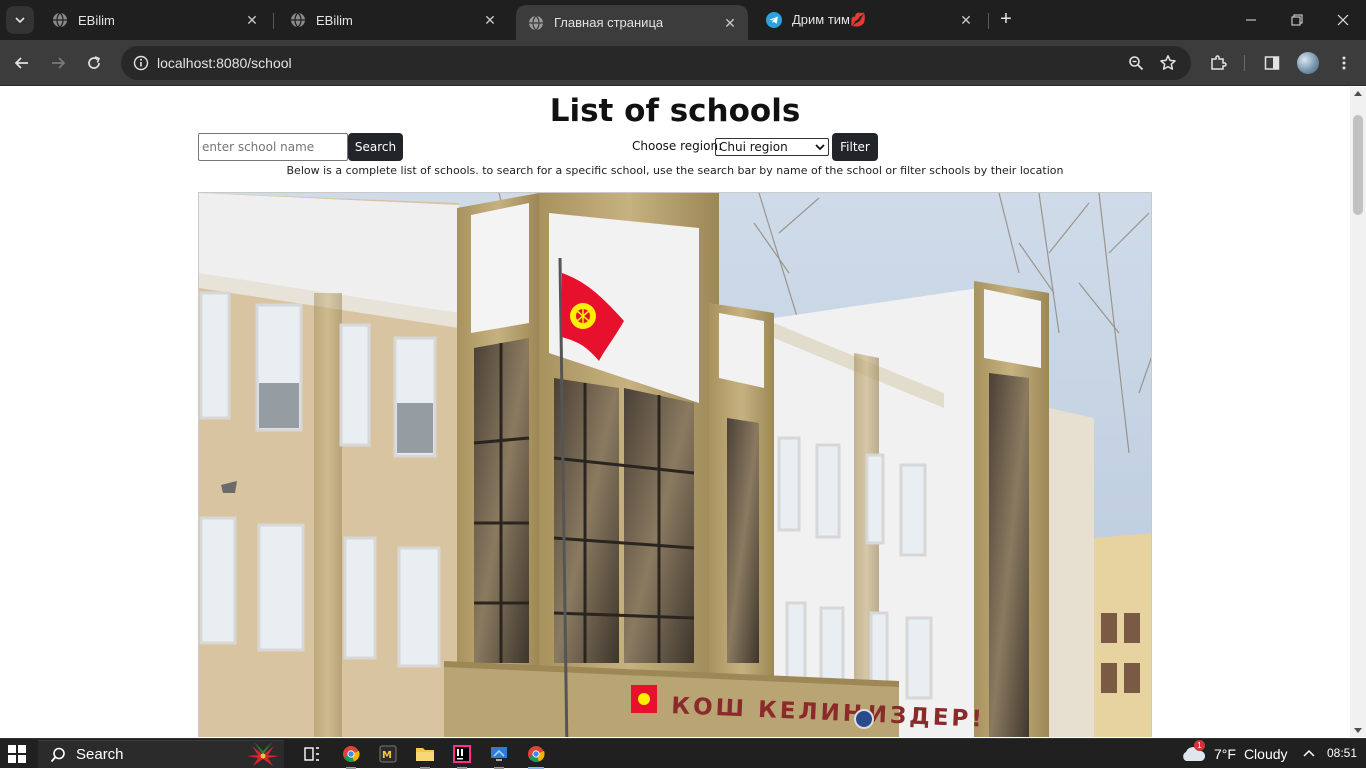 Image resolution: width=1366 pixels, height=769 pixels. Describe the element at coordinates (774, 20) in the screenshot. I see `telegram-icon` at that location.